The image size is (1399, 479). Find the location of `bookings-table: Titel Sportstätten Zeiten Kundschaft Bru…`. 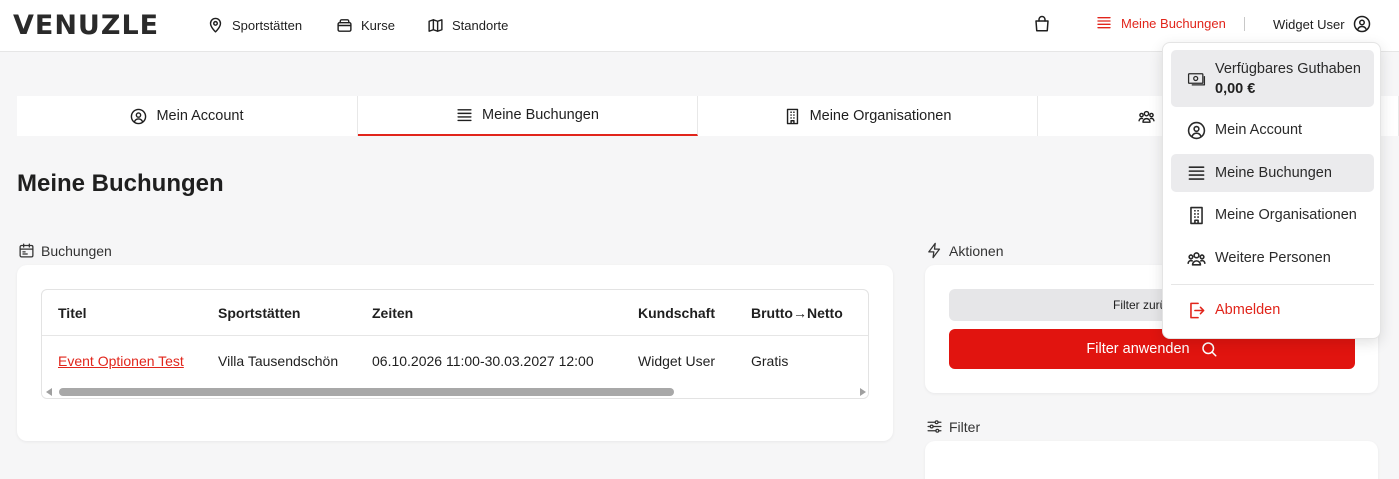

bookings-table: Titel Sportstätten Zeiten Kundschaft Bru… is located at coordinates (455, 344).